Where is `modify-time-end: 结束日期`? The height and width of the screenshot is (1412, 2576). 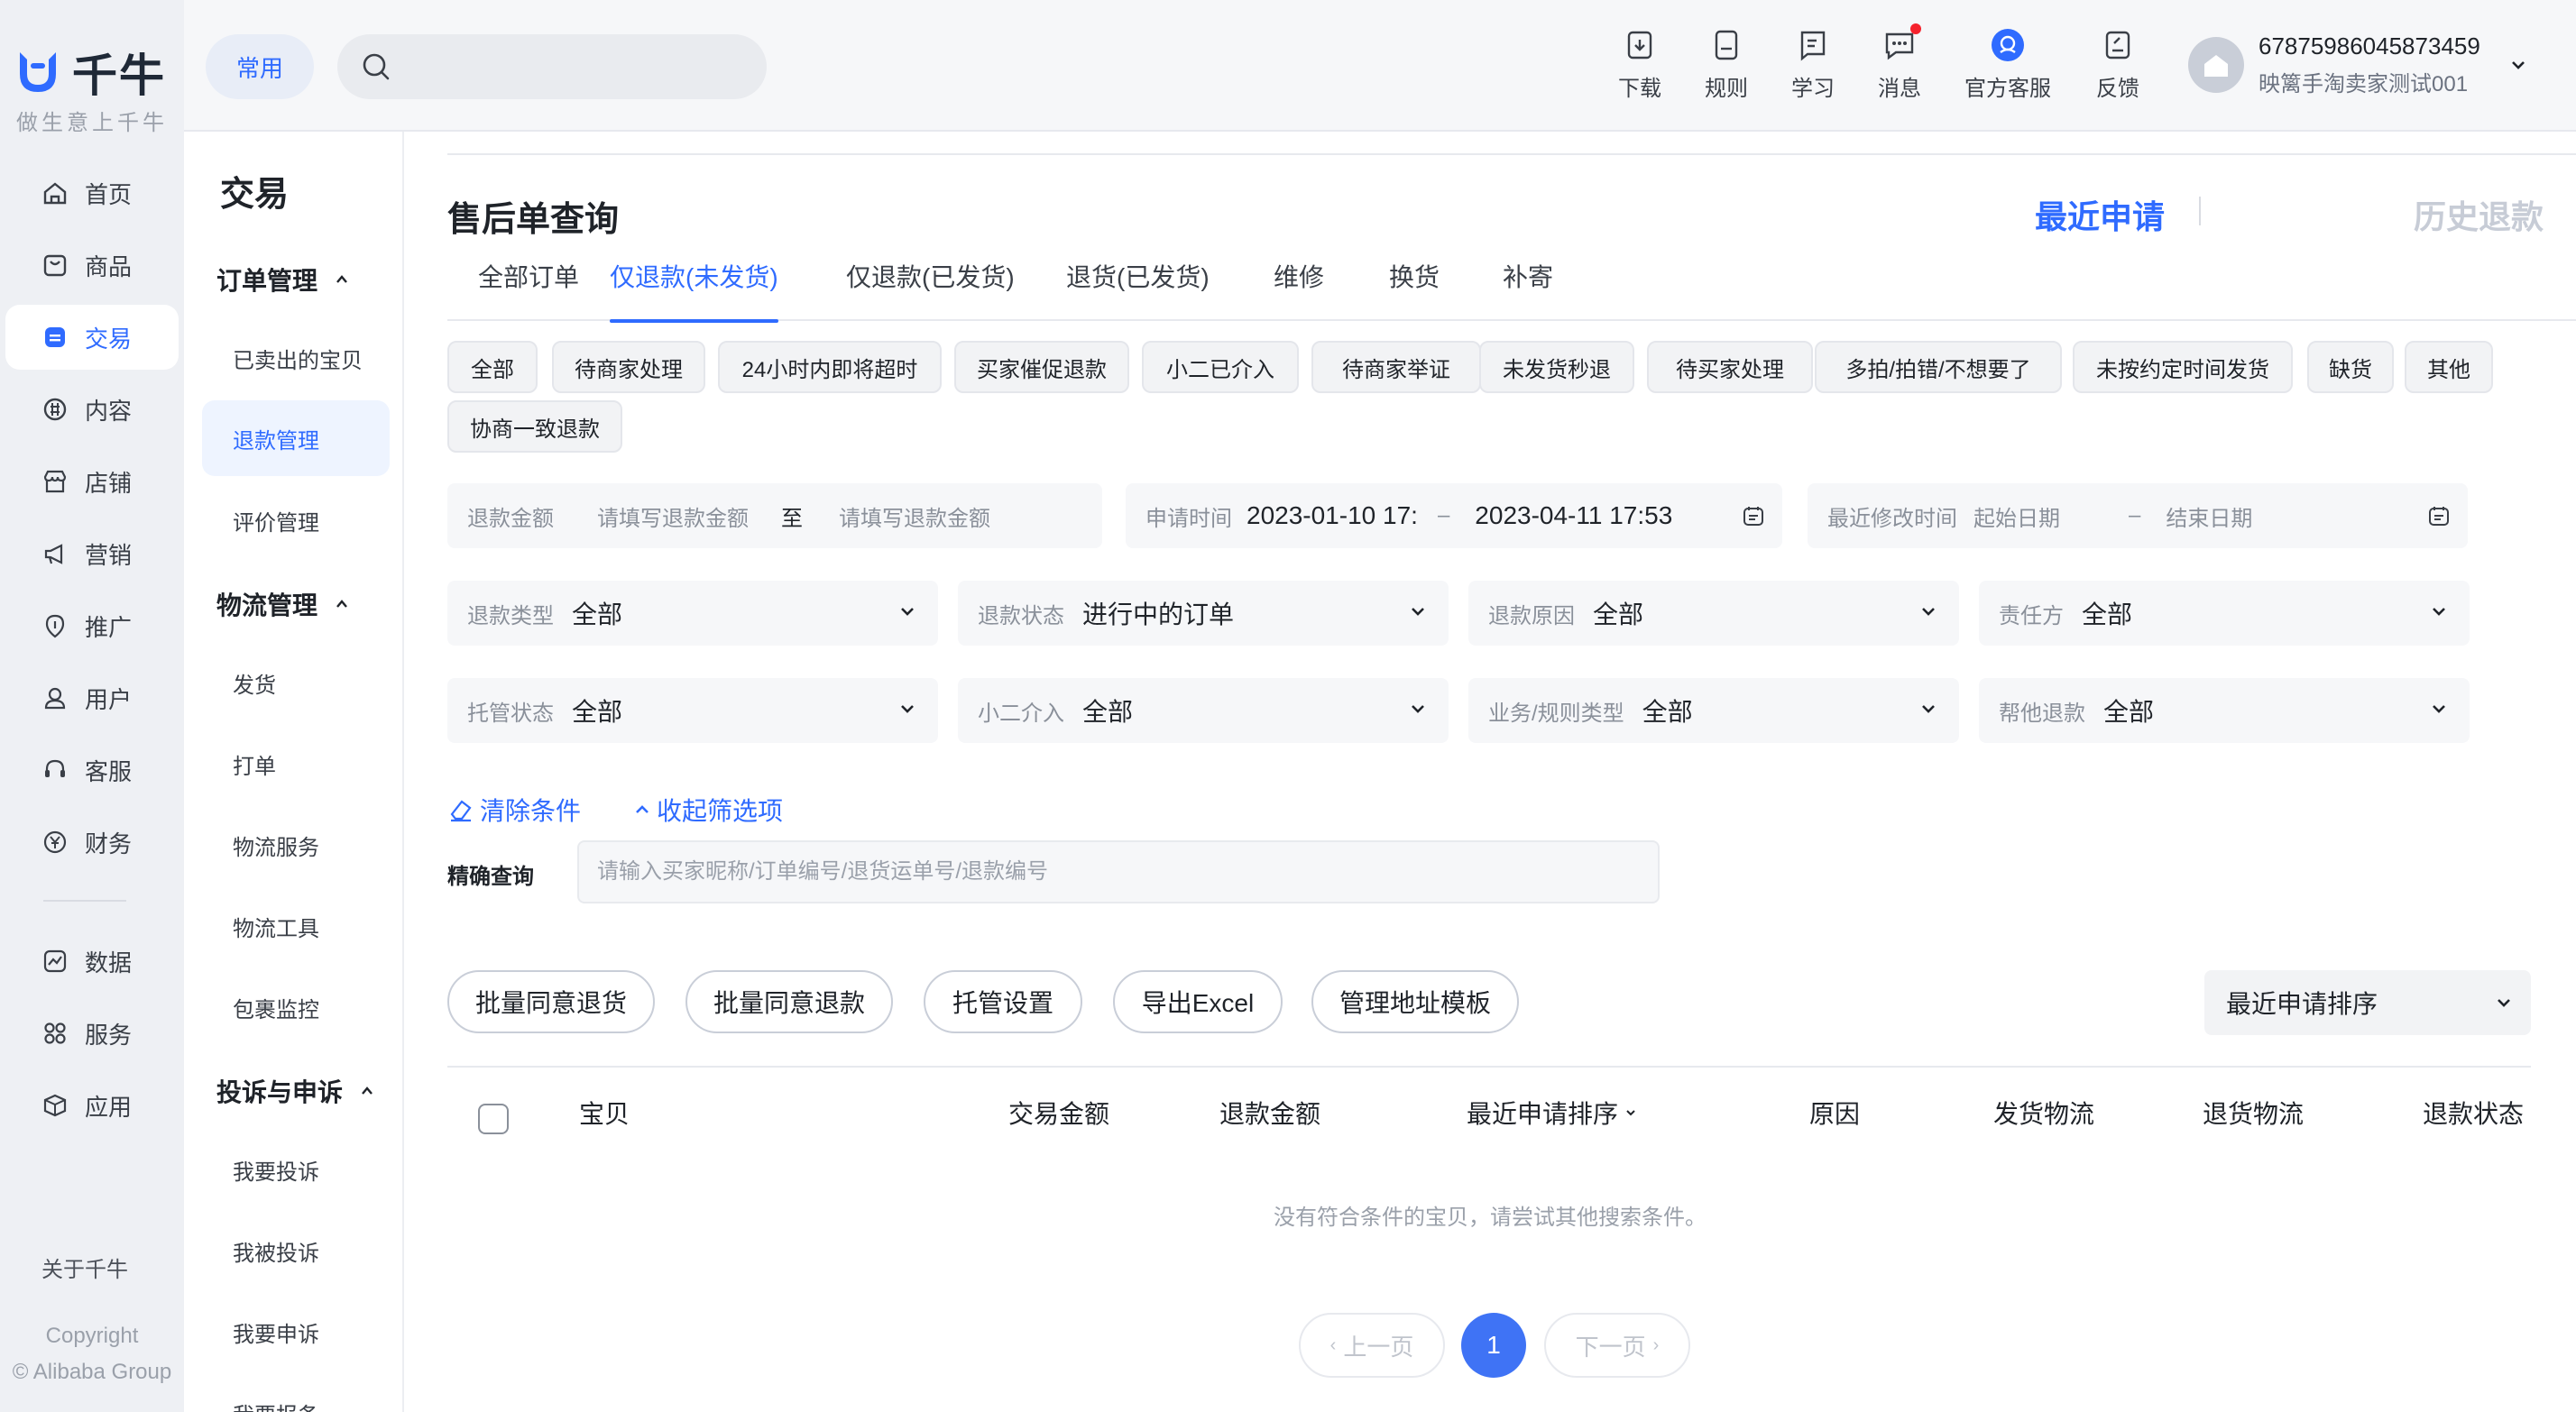
modify-time-end: 结束日期 is located at coordinates (2209, 516).